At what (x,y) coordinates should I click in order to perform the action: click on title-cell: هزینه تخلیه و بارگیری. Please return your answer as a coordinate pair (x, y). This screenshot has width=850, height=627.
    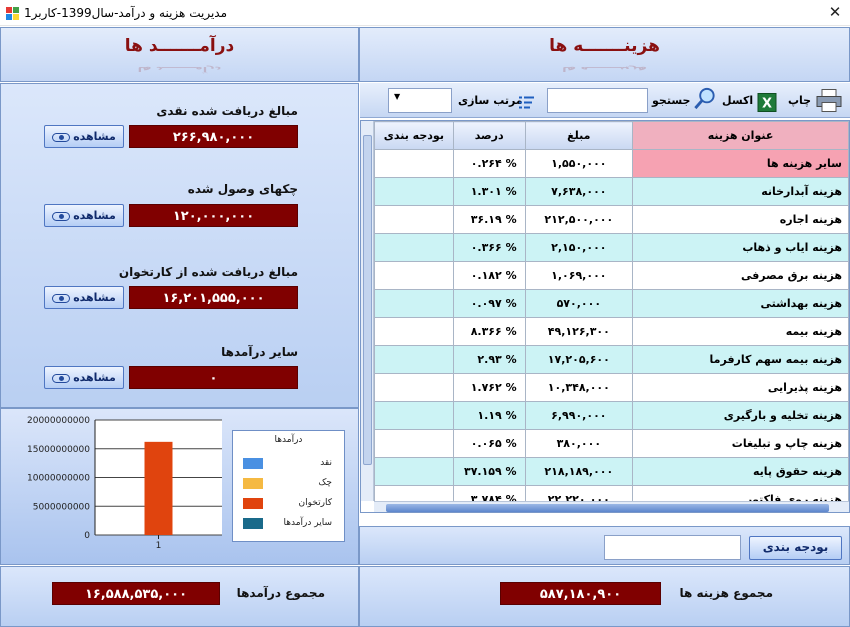
    Looking at the image, I should click on (740, 415).